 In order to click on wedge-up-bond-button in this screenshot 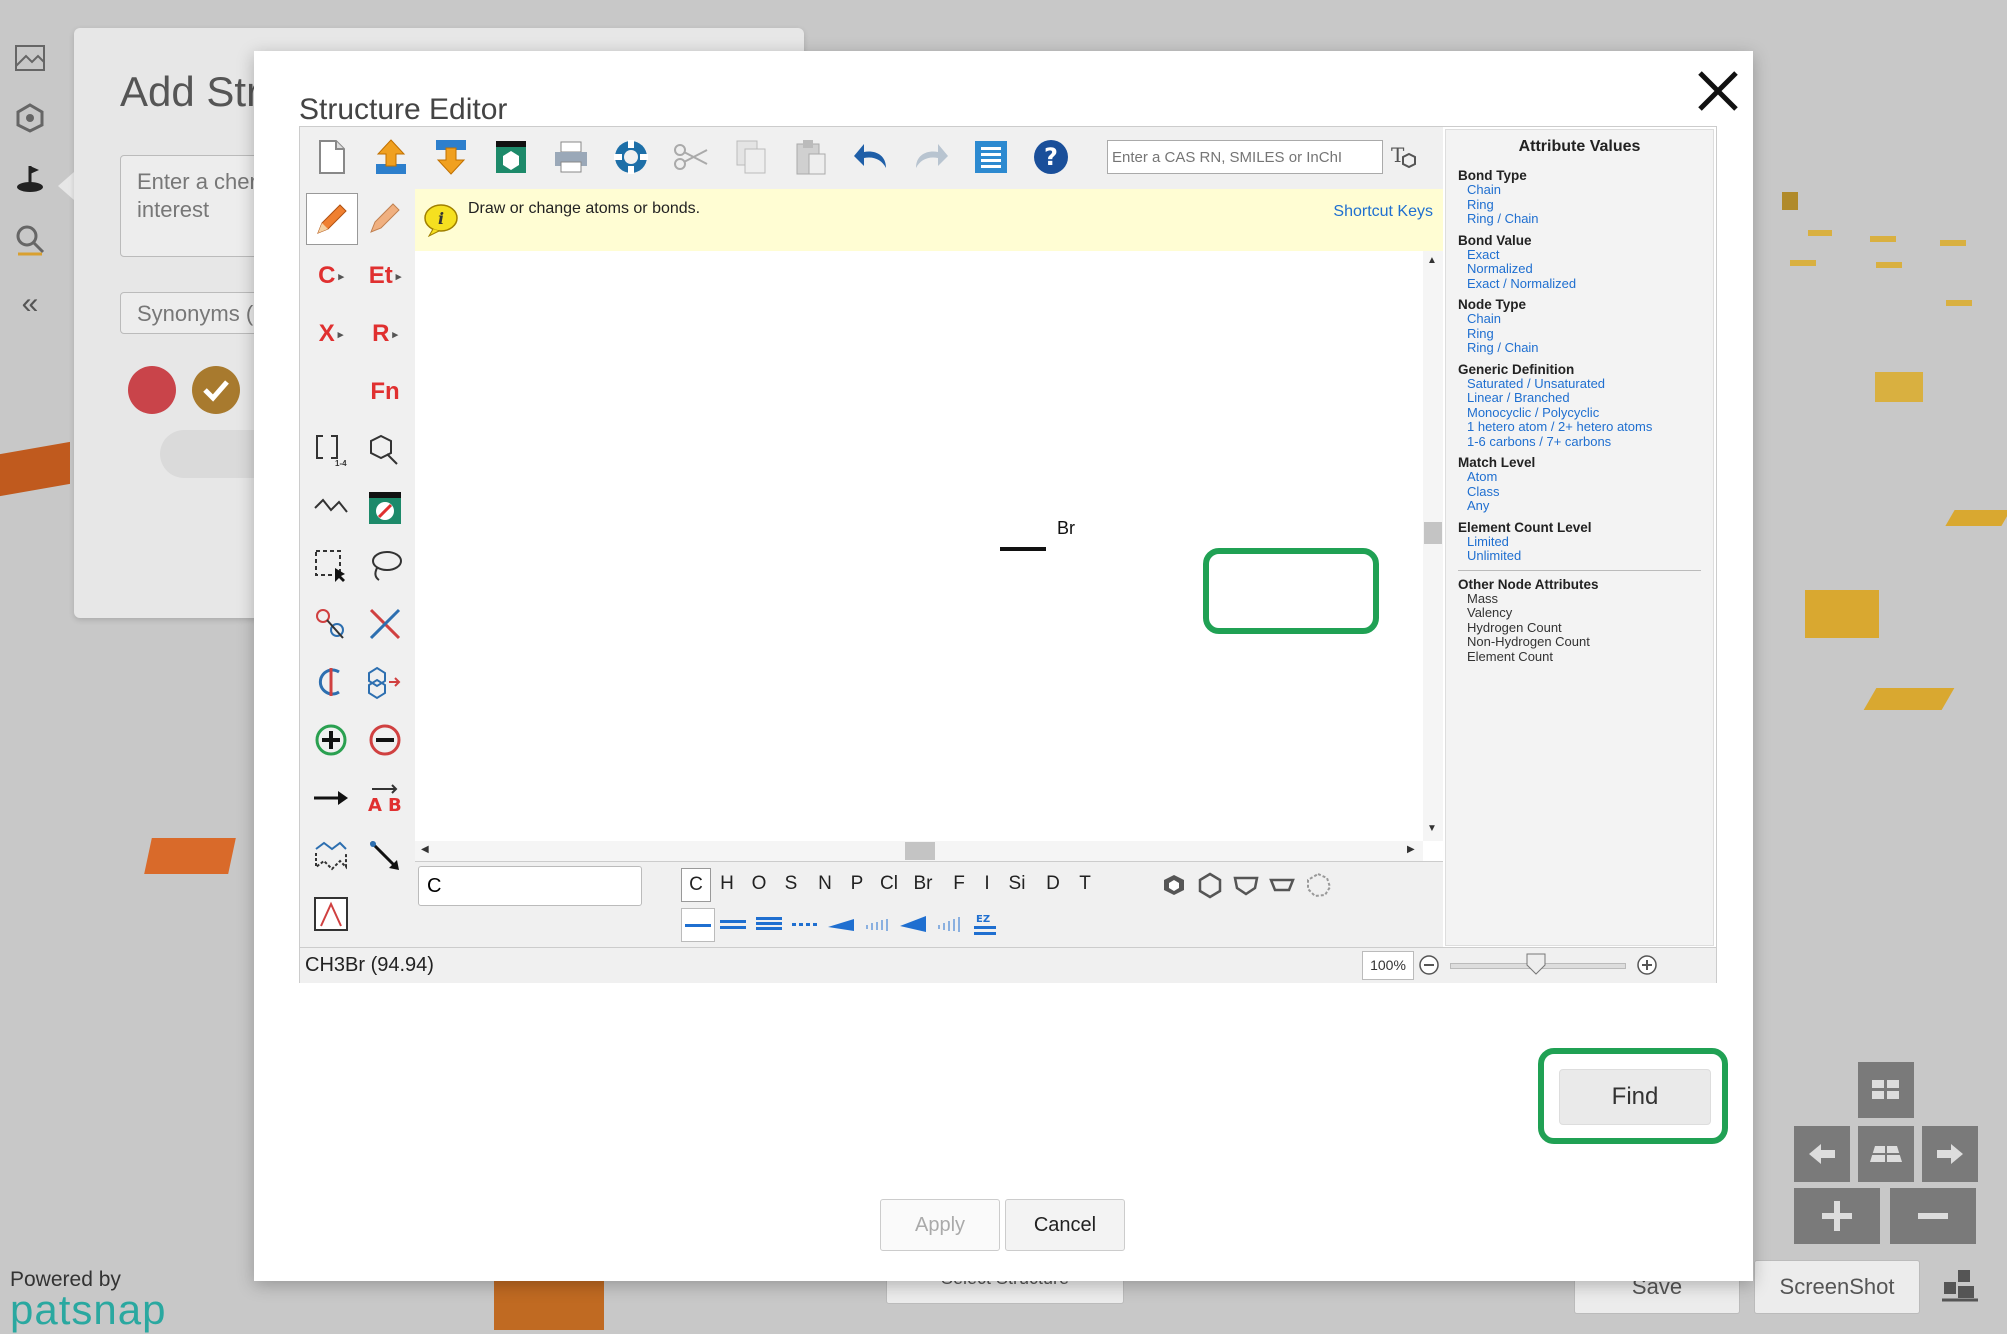, I will do `click(913, 924)`.